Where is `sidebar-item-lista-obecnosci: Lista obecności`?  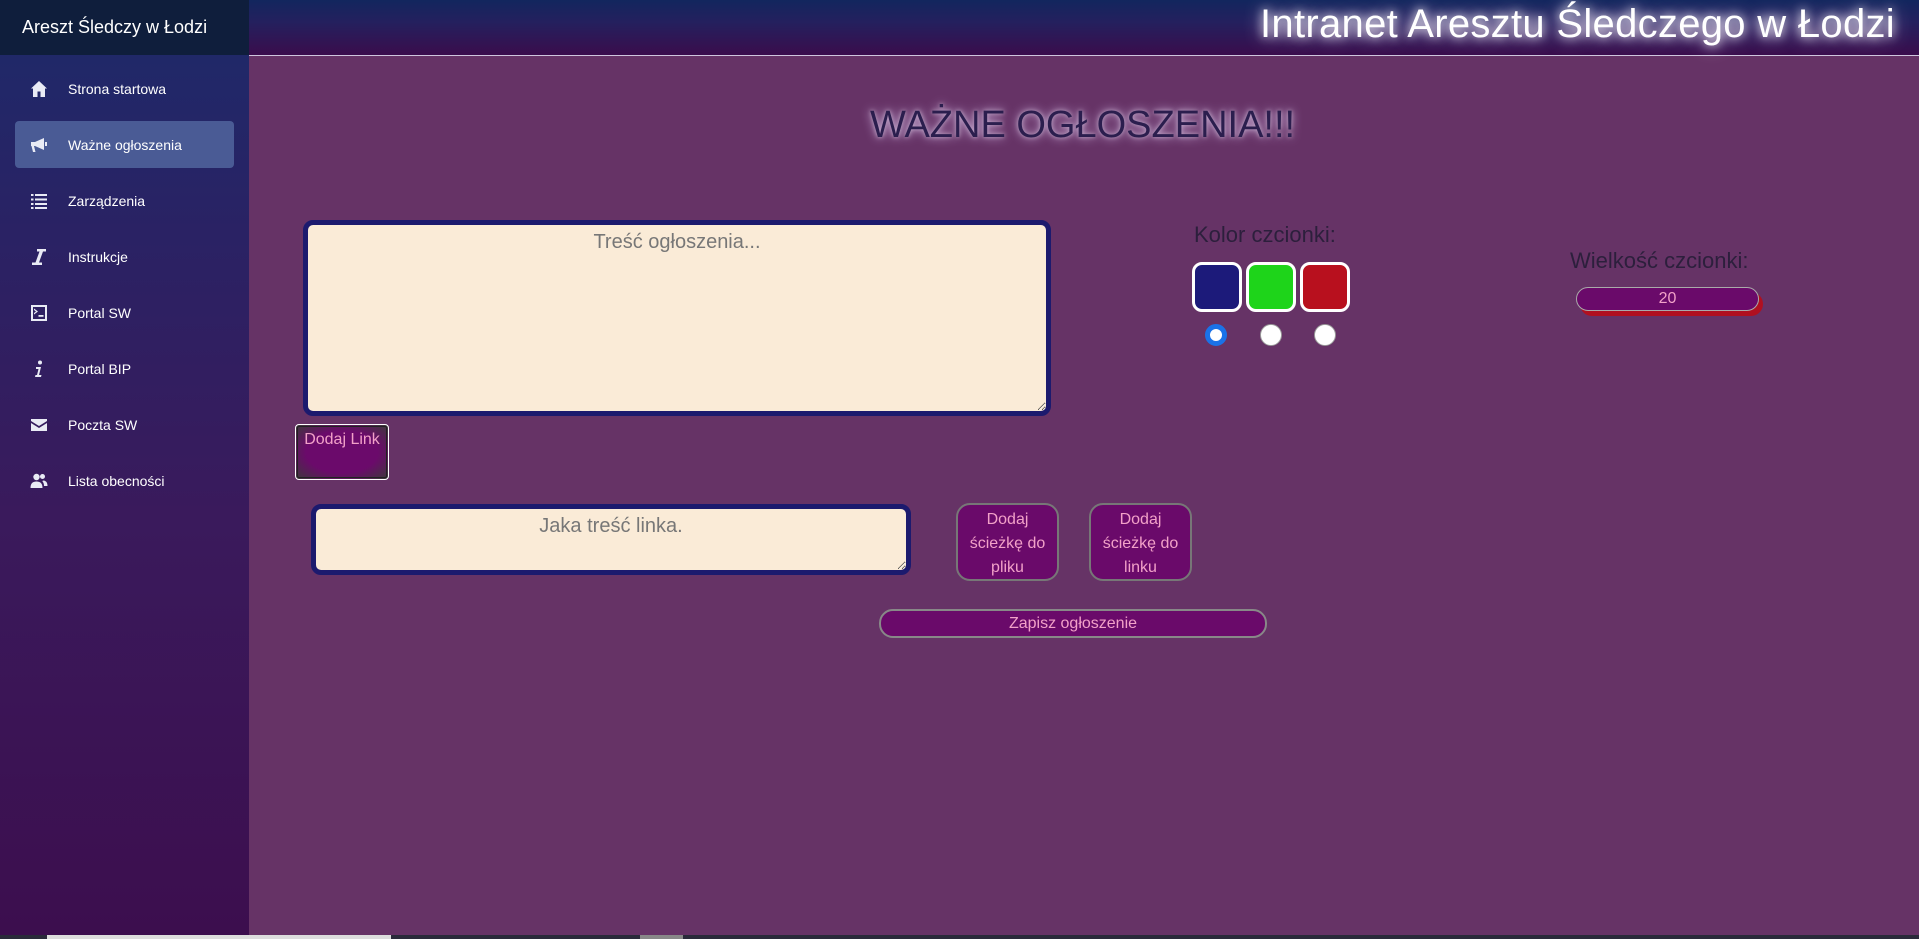
sidebar-item-lista-obecnosci: Lista obecności is located at coordinates (124, 480).